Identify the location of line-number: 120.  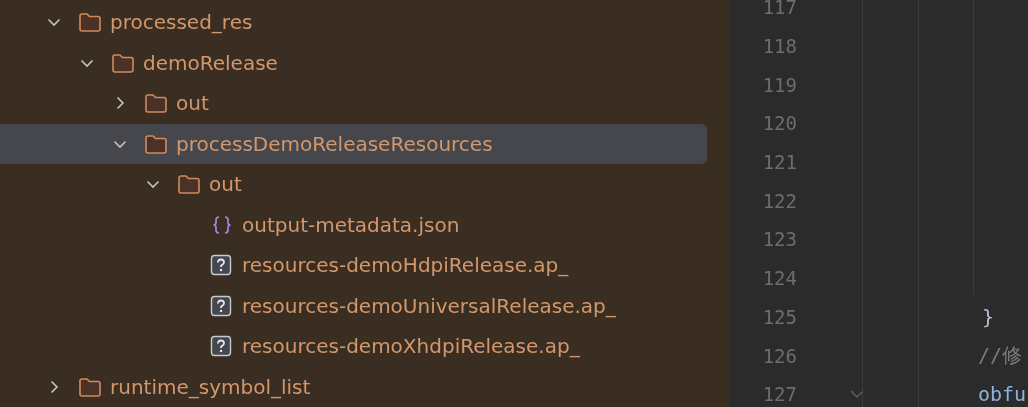
(779, 123).